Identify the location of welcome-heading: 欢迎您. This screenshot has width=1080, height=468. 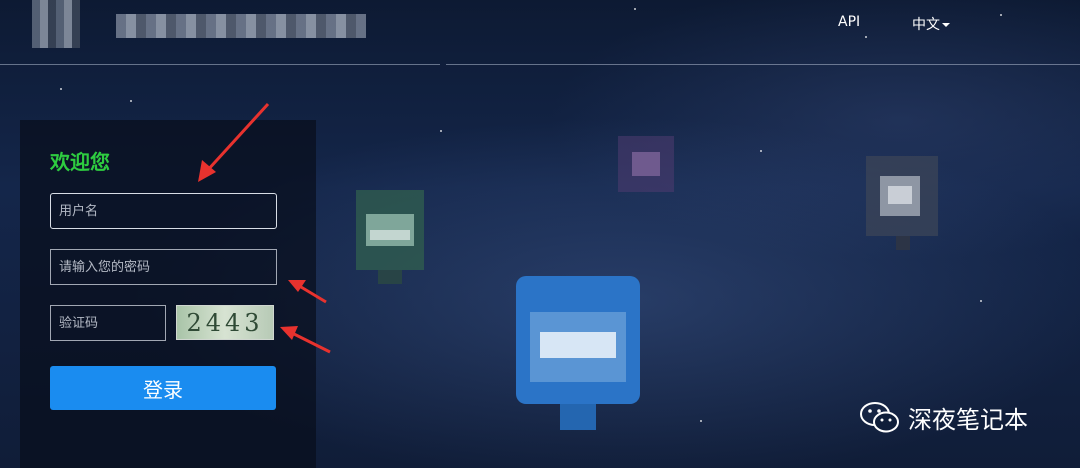
(80, 162).